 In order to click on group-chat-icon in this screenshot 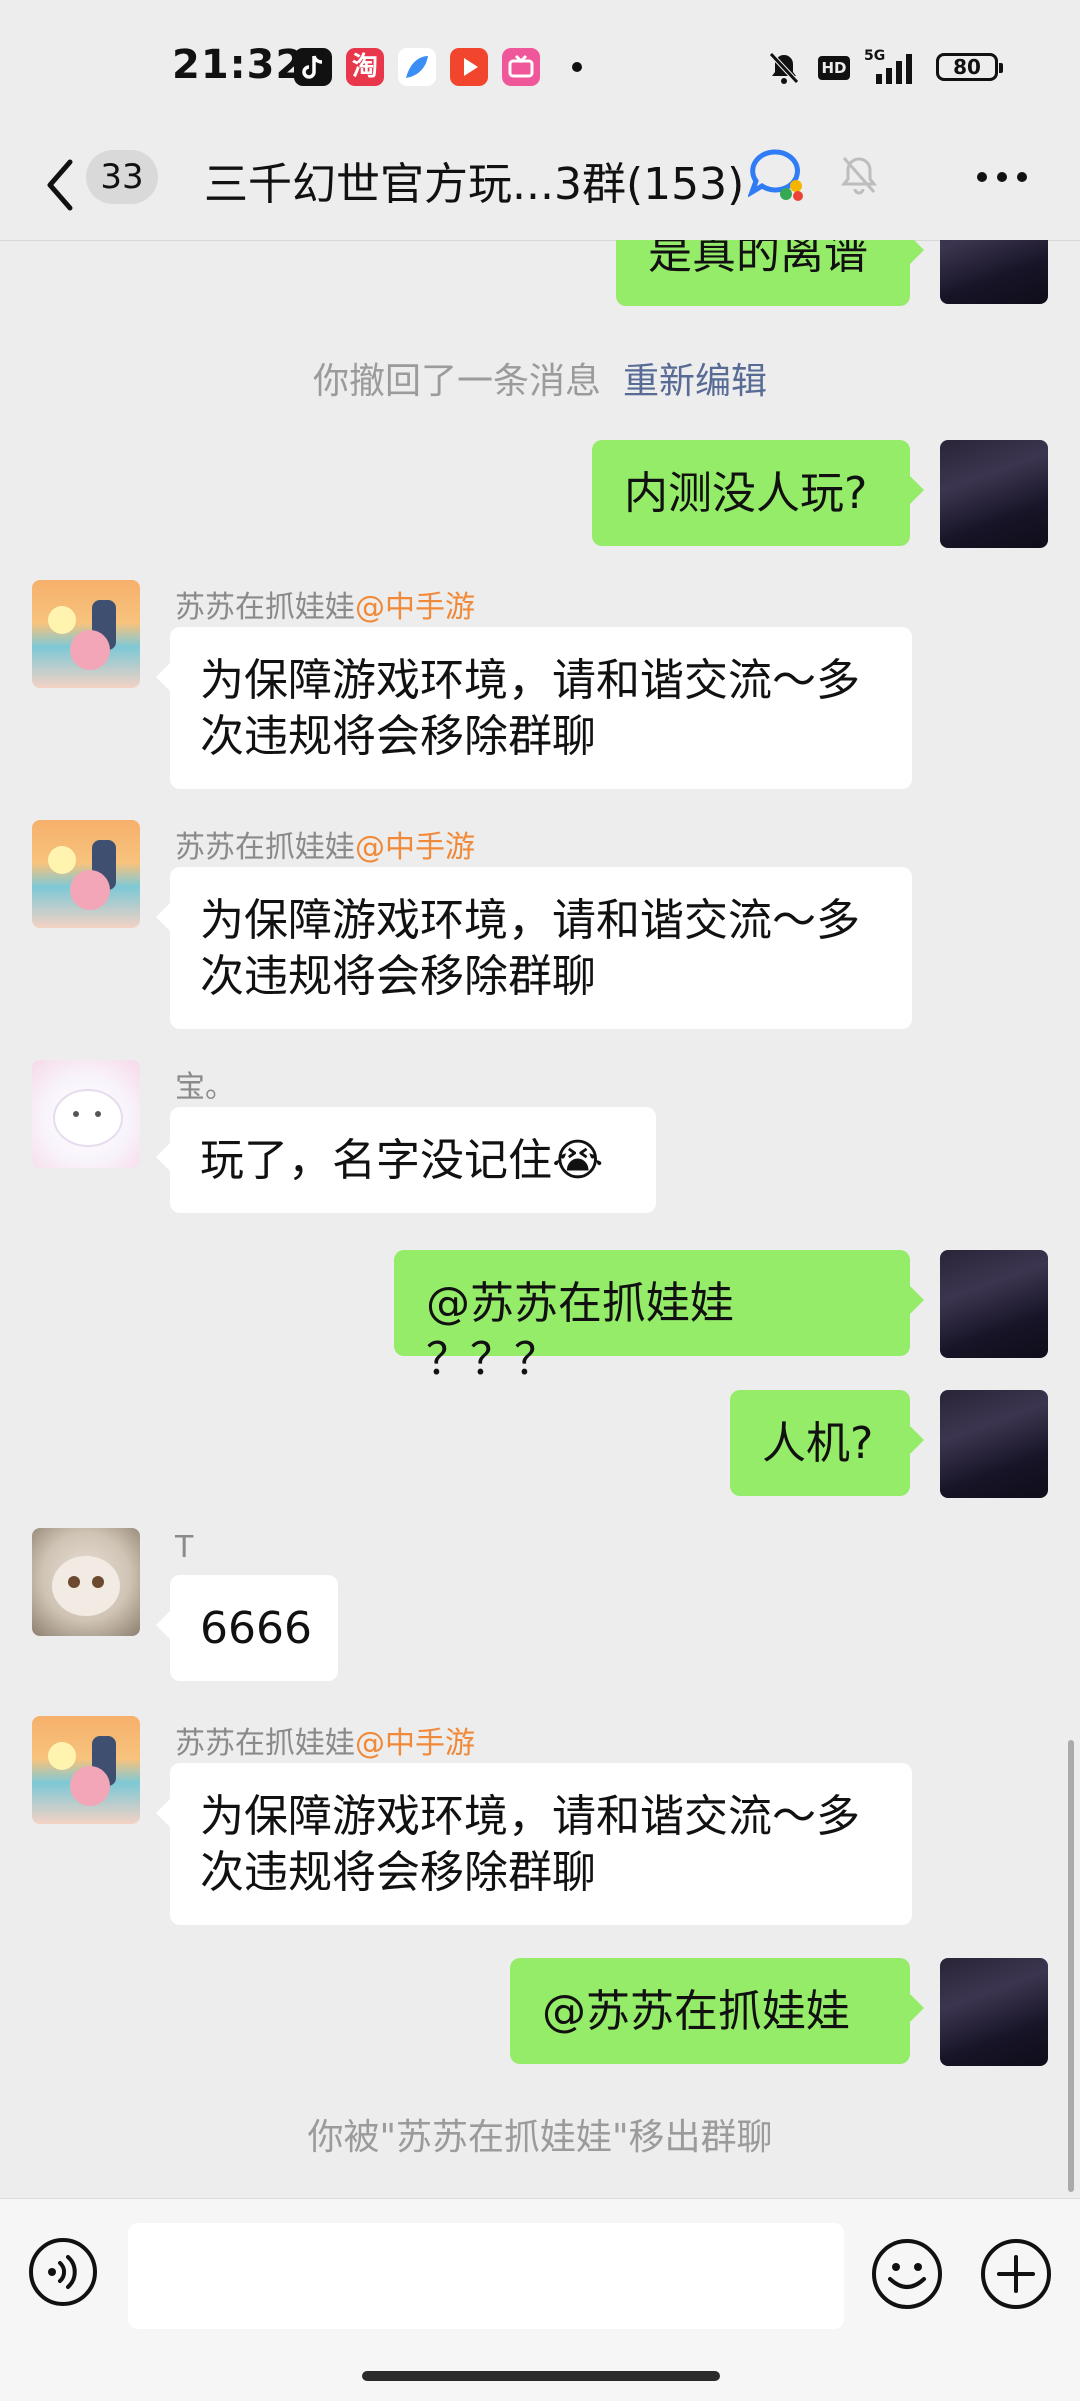, I will do `click(775, 175)`.